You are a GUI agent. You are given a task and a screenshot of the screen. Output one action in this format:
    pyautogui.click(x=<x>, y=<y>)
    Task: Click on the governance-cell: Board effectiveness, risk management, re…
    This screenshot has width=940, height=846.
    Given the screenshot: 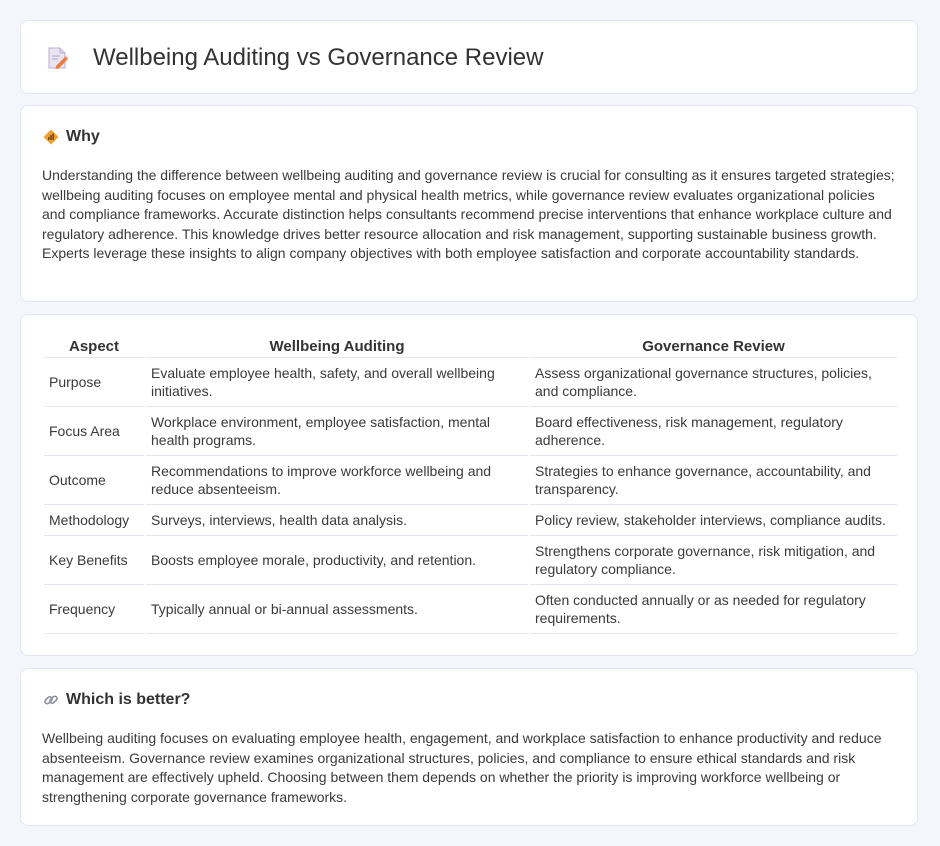 What is the action you would take?
    pyautogui.click(x=713, y=431)
    